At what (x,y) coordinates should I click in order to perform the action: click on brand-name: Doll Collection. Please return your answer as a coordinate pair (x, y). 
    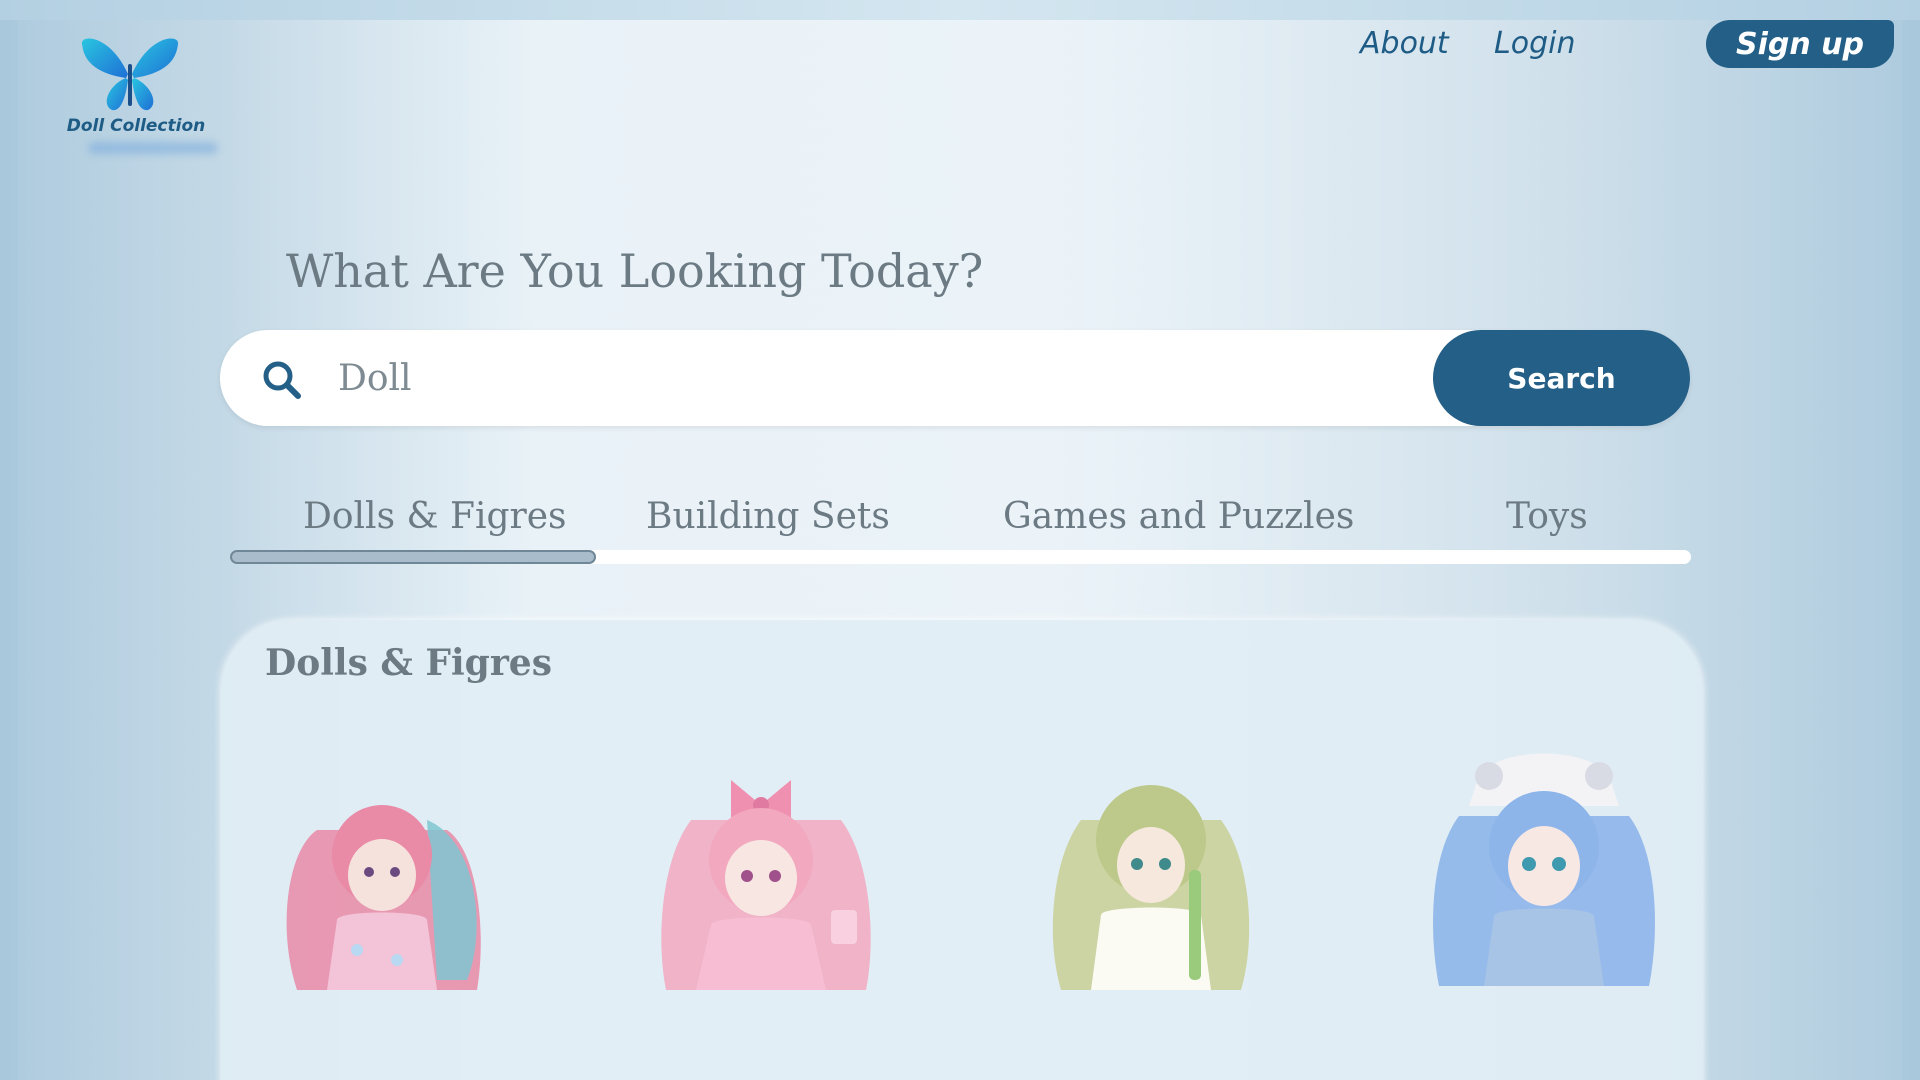
    Looking at the image, I should click on (136, 126).